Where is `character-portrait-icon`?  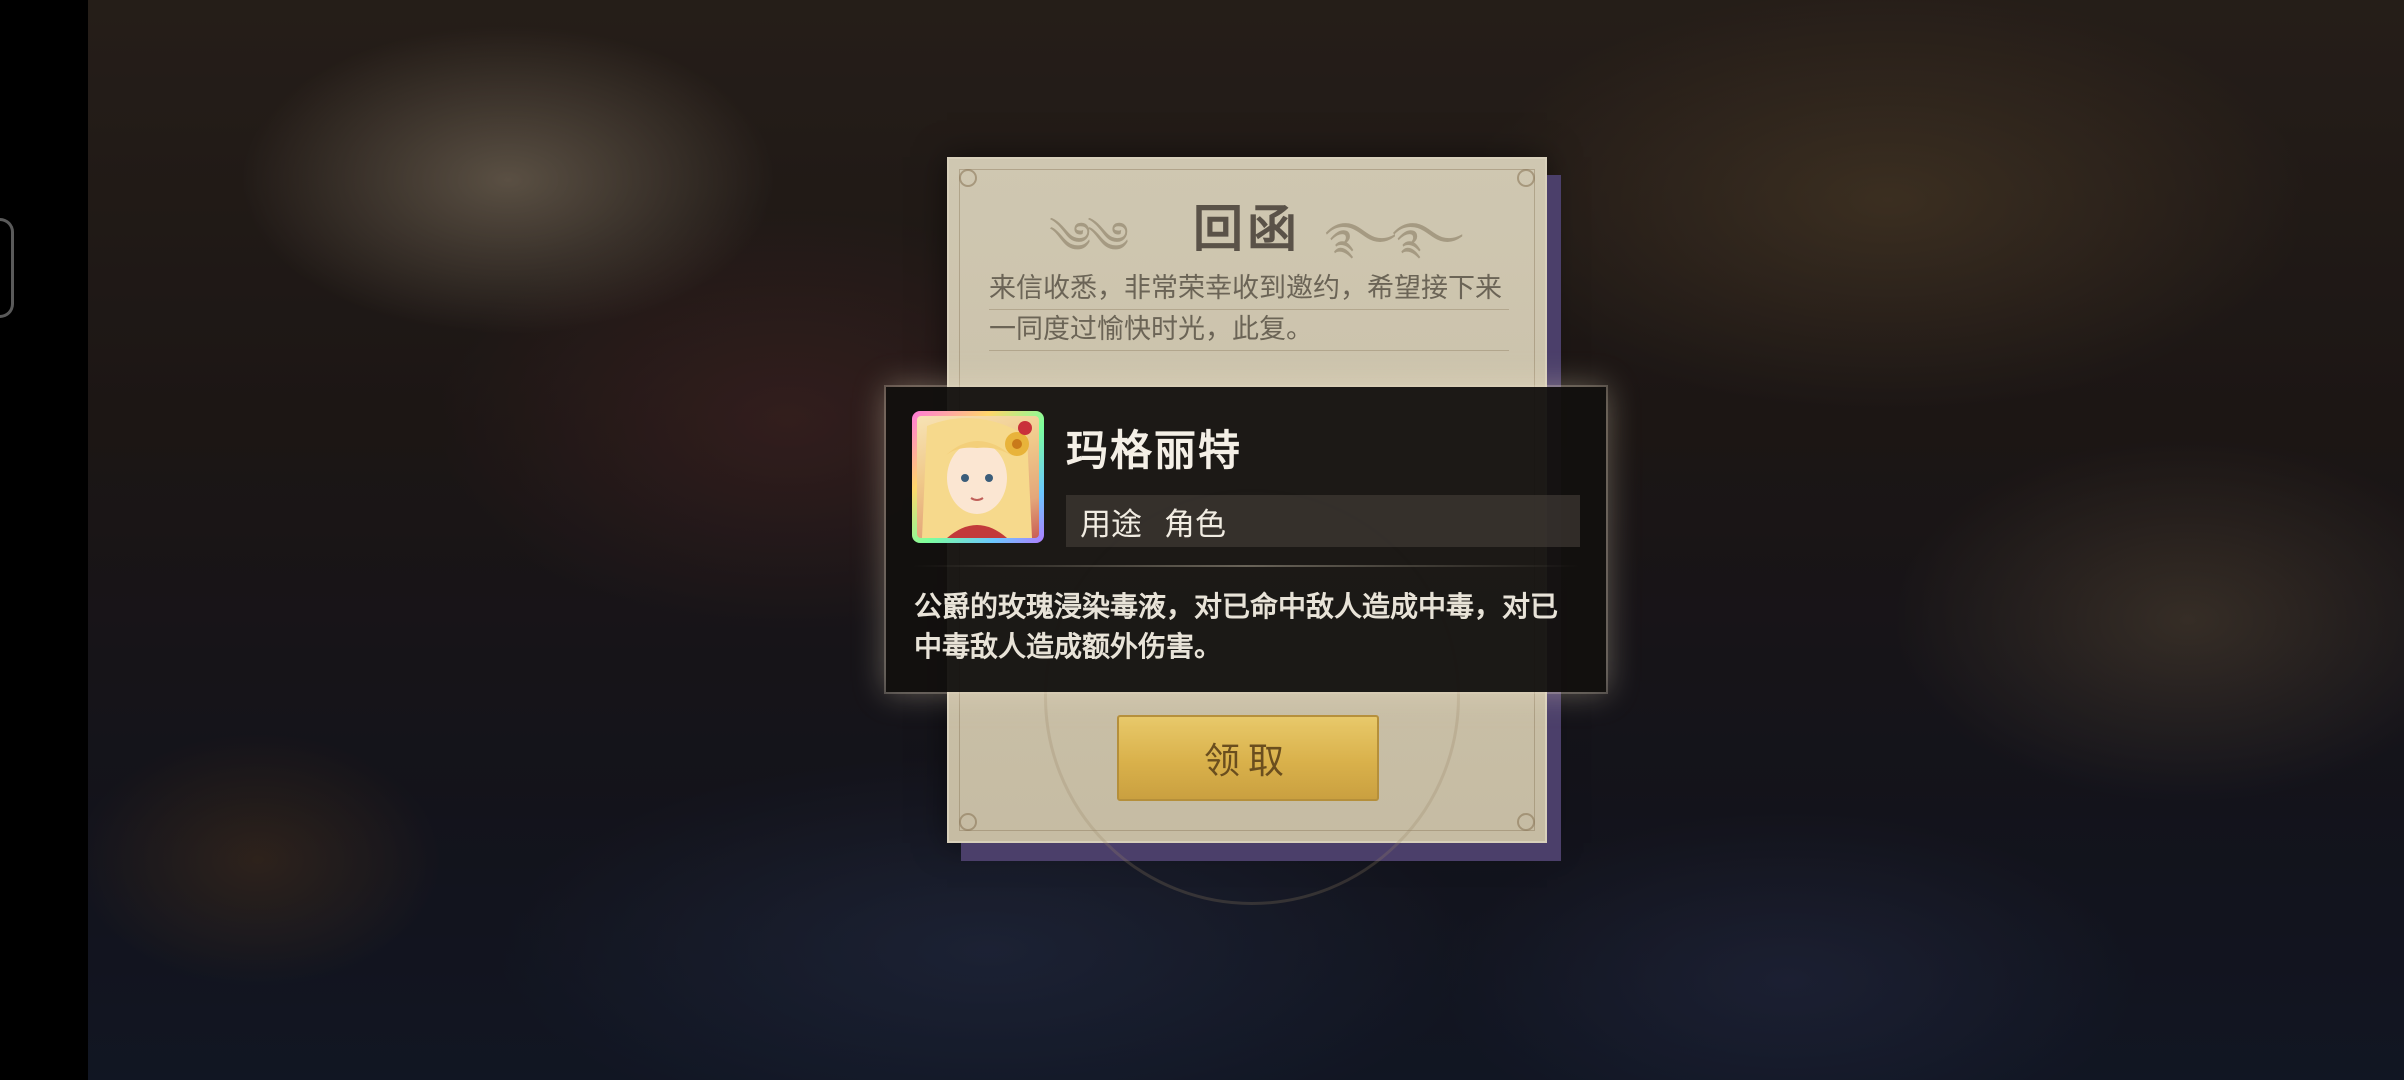 character-portrait-icon is located at coordinates (978, 477).